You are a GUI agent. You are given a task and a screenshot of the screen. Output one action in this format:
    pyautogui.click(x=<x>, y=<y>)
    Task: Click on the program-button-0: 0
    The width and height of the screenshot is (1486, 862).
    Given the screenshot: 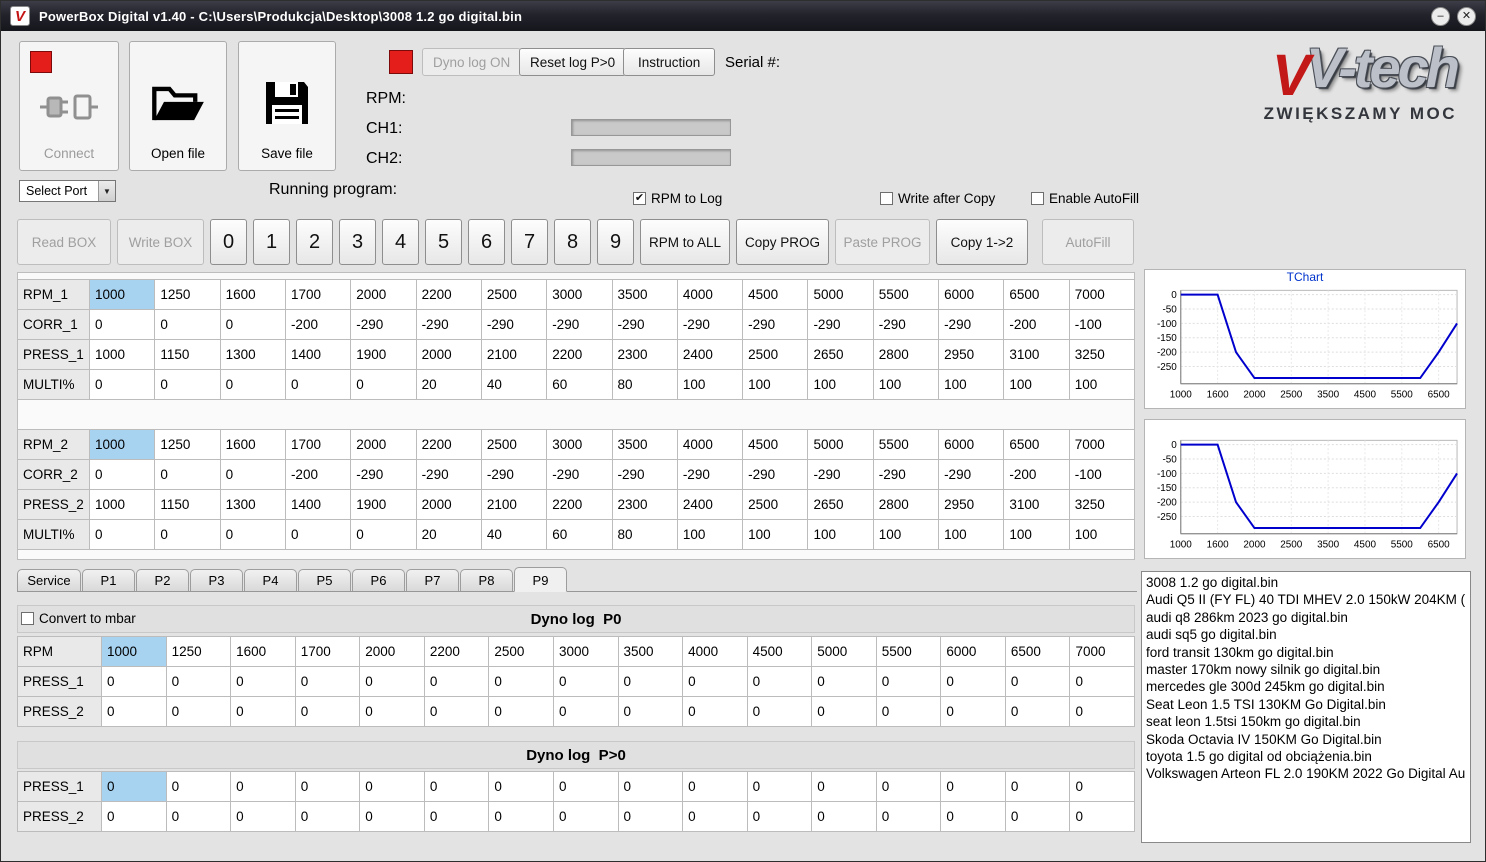 What is the action you would take?
    pyautogui.click(x=228, y=242)
    